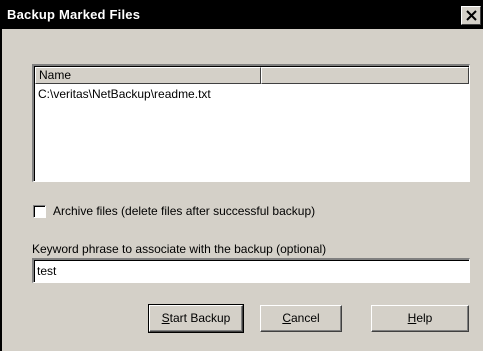  What do you see at coordinates (424, 318) in the screenshot?
I see `help-label: elp` at bounding box center [424, 318].